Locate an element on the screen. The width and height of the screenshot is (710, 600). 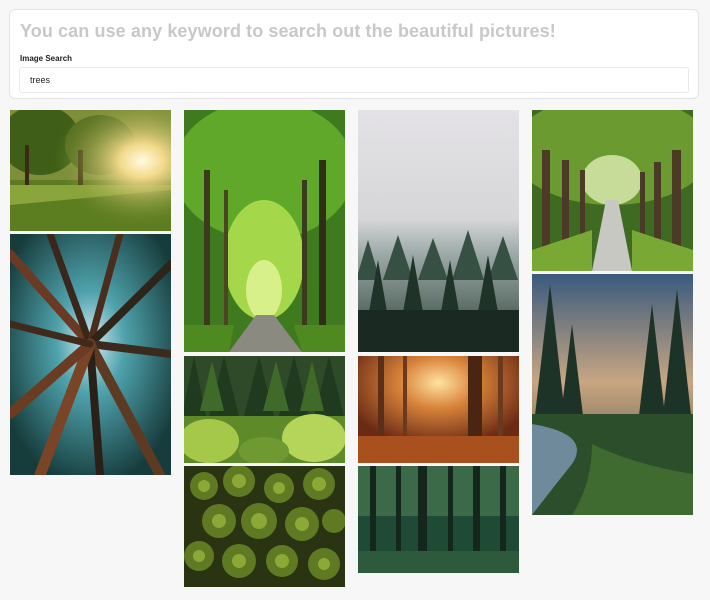
image-tile-pine-forest is located at coordinates (264, 409).